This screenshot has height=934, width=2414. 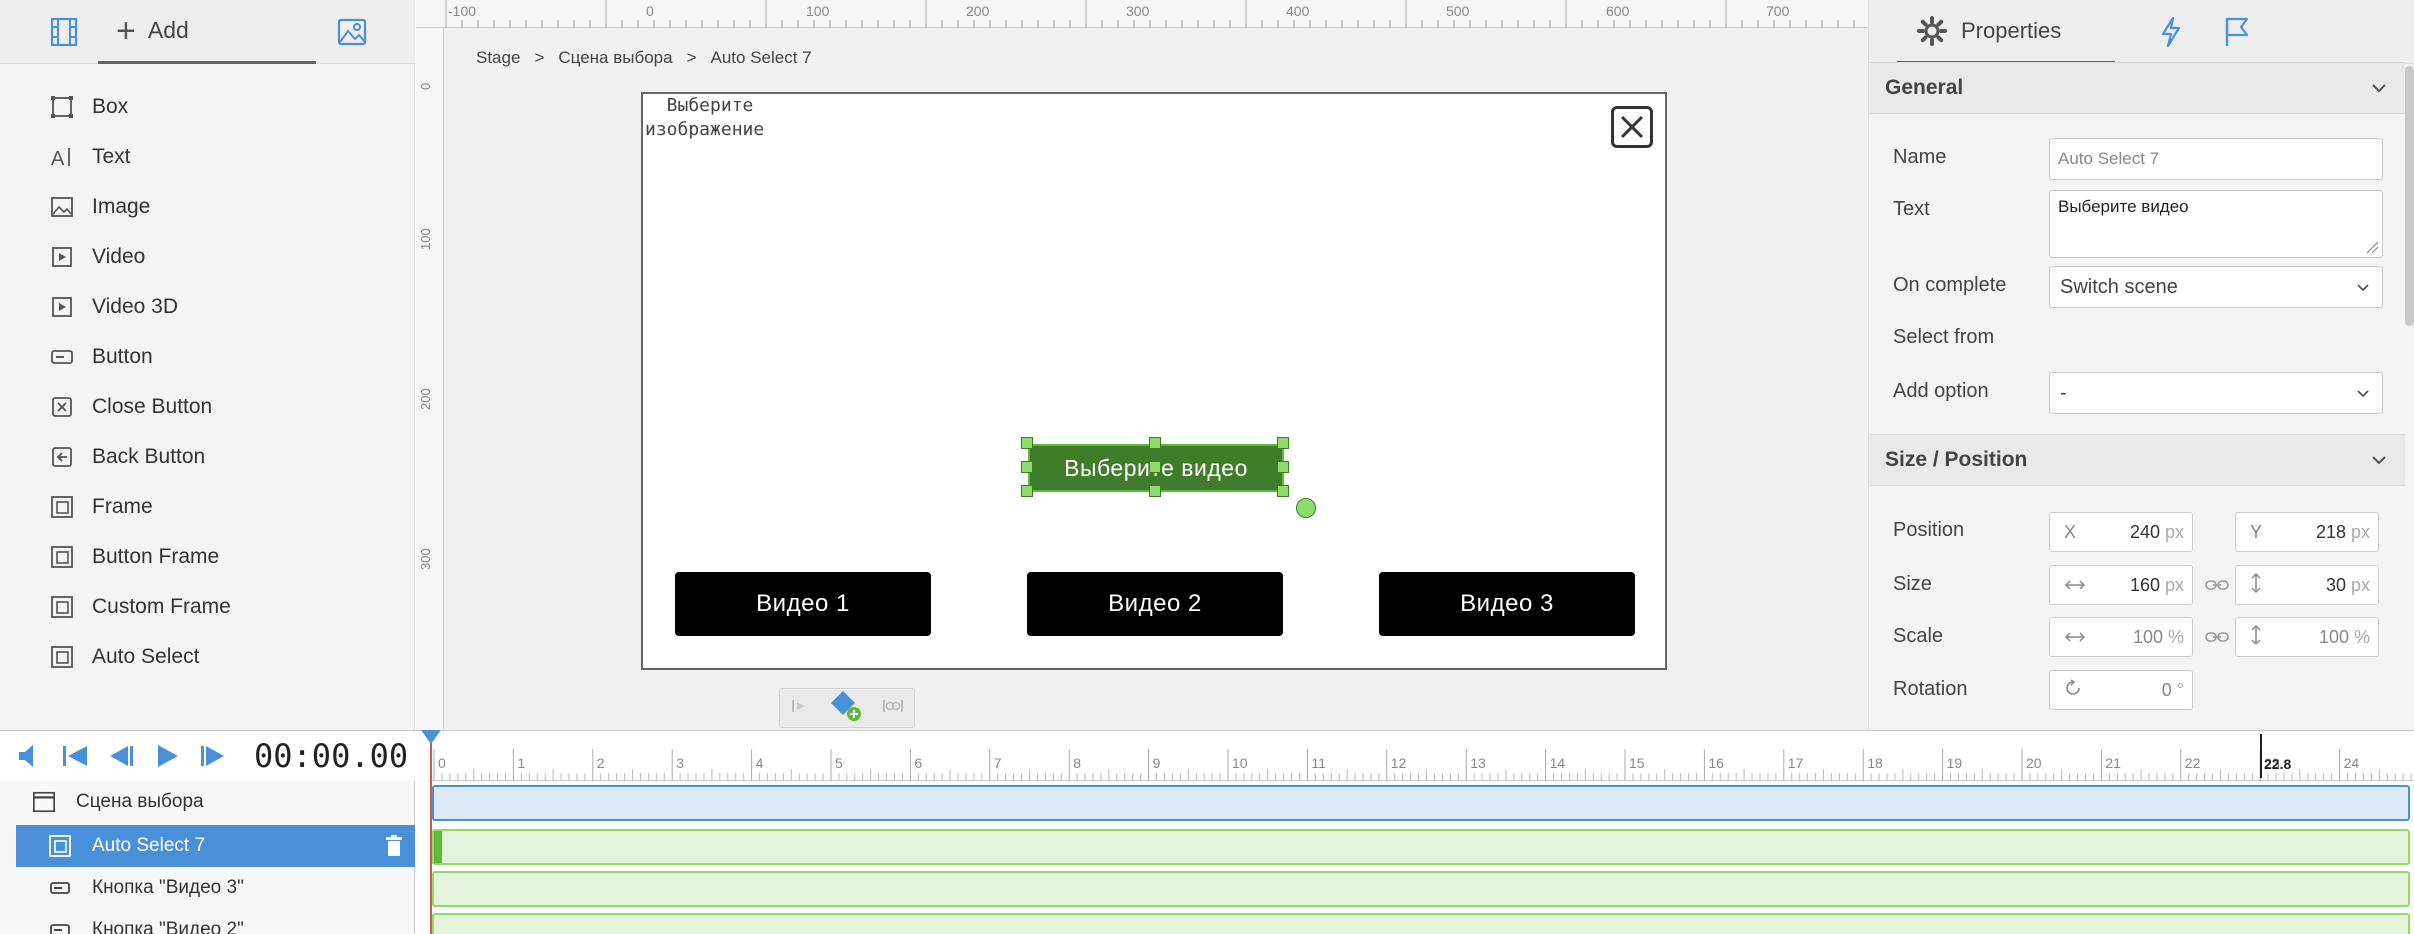 What do you see at coordinates (1155, 443) in the screenshot?
I see `resize-handle-top` at bounding box center [1155, 443].